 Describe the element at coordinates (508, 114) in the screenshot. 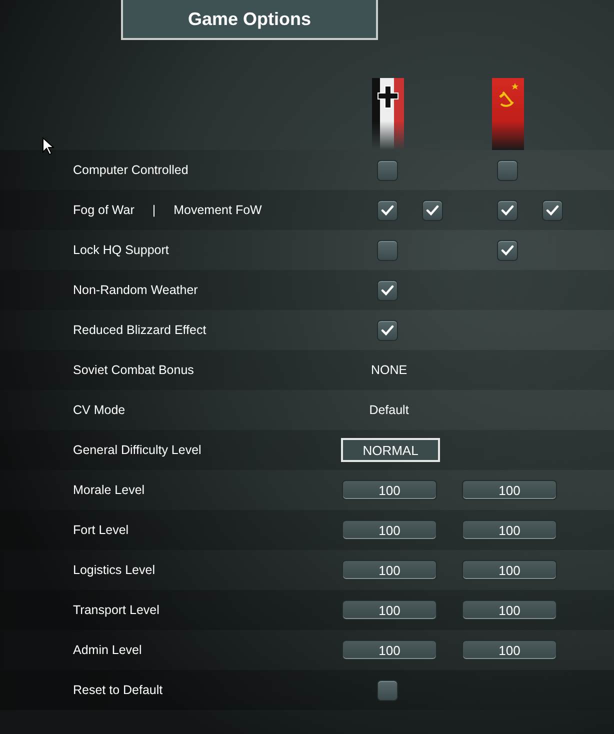

I see `hammer-sickle-flag-icon` at that location.